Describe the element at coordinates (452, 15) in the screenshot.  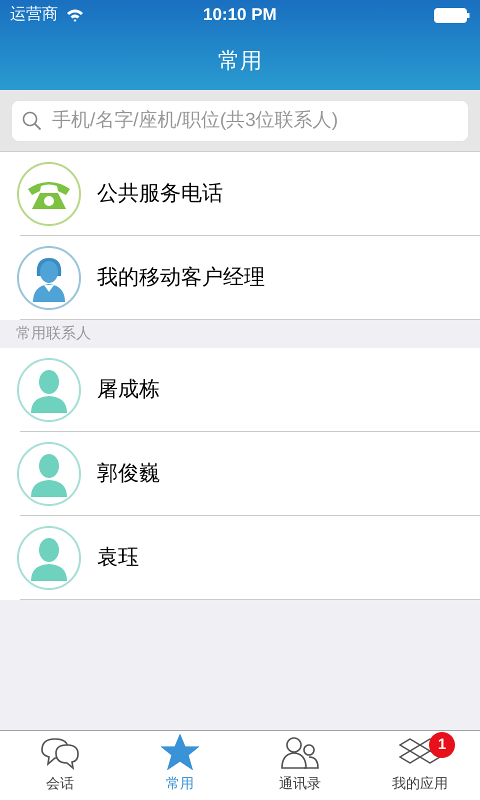
I see `battery-icon` at that location.